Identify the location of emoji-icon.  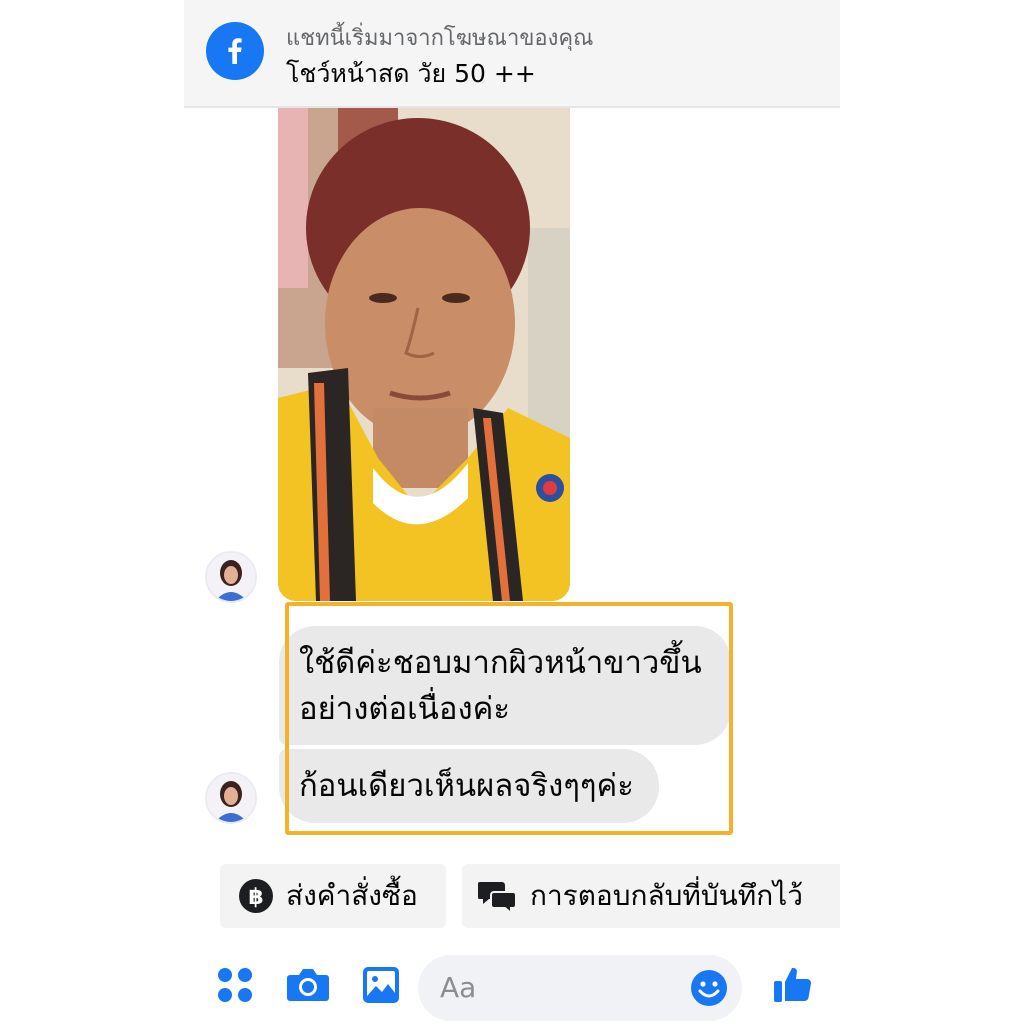
(709, 990).